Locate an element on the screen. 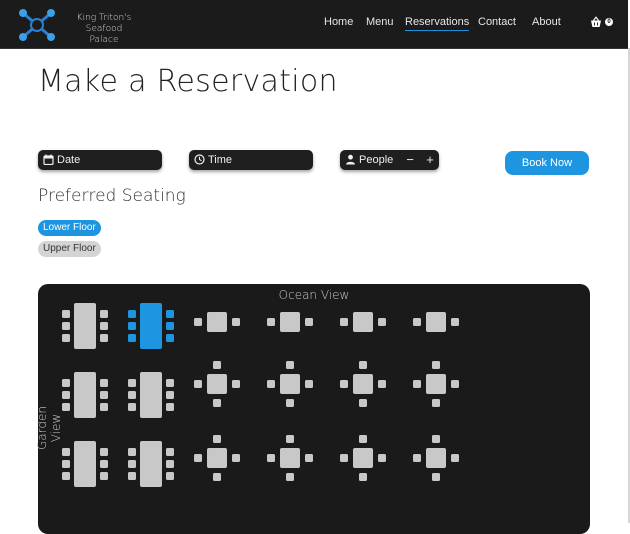  people-label: People is located at coordinates (376, 160).